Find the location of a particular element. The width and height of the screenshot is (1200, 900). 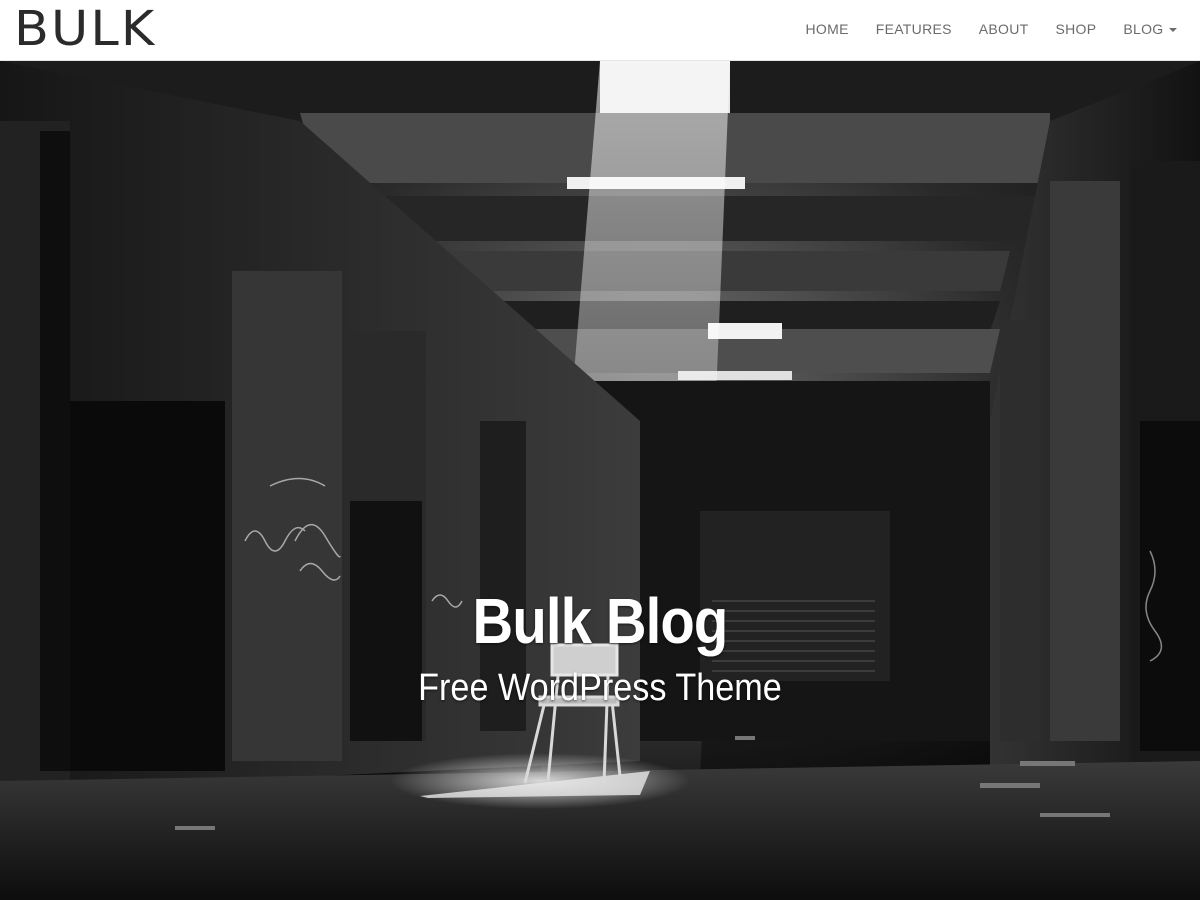

menu-item-home: HOME is located at coordinates (827, 29).